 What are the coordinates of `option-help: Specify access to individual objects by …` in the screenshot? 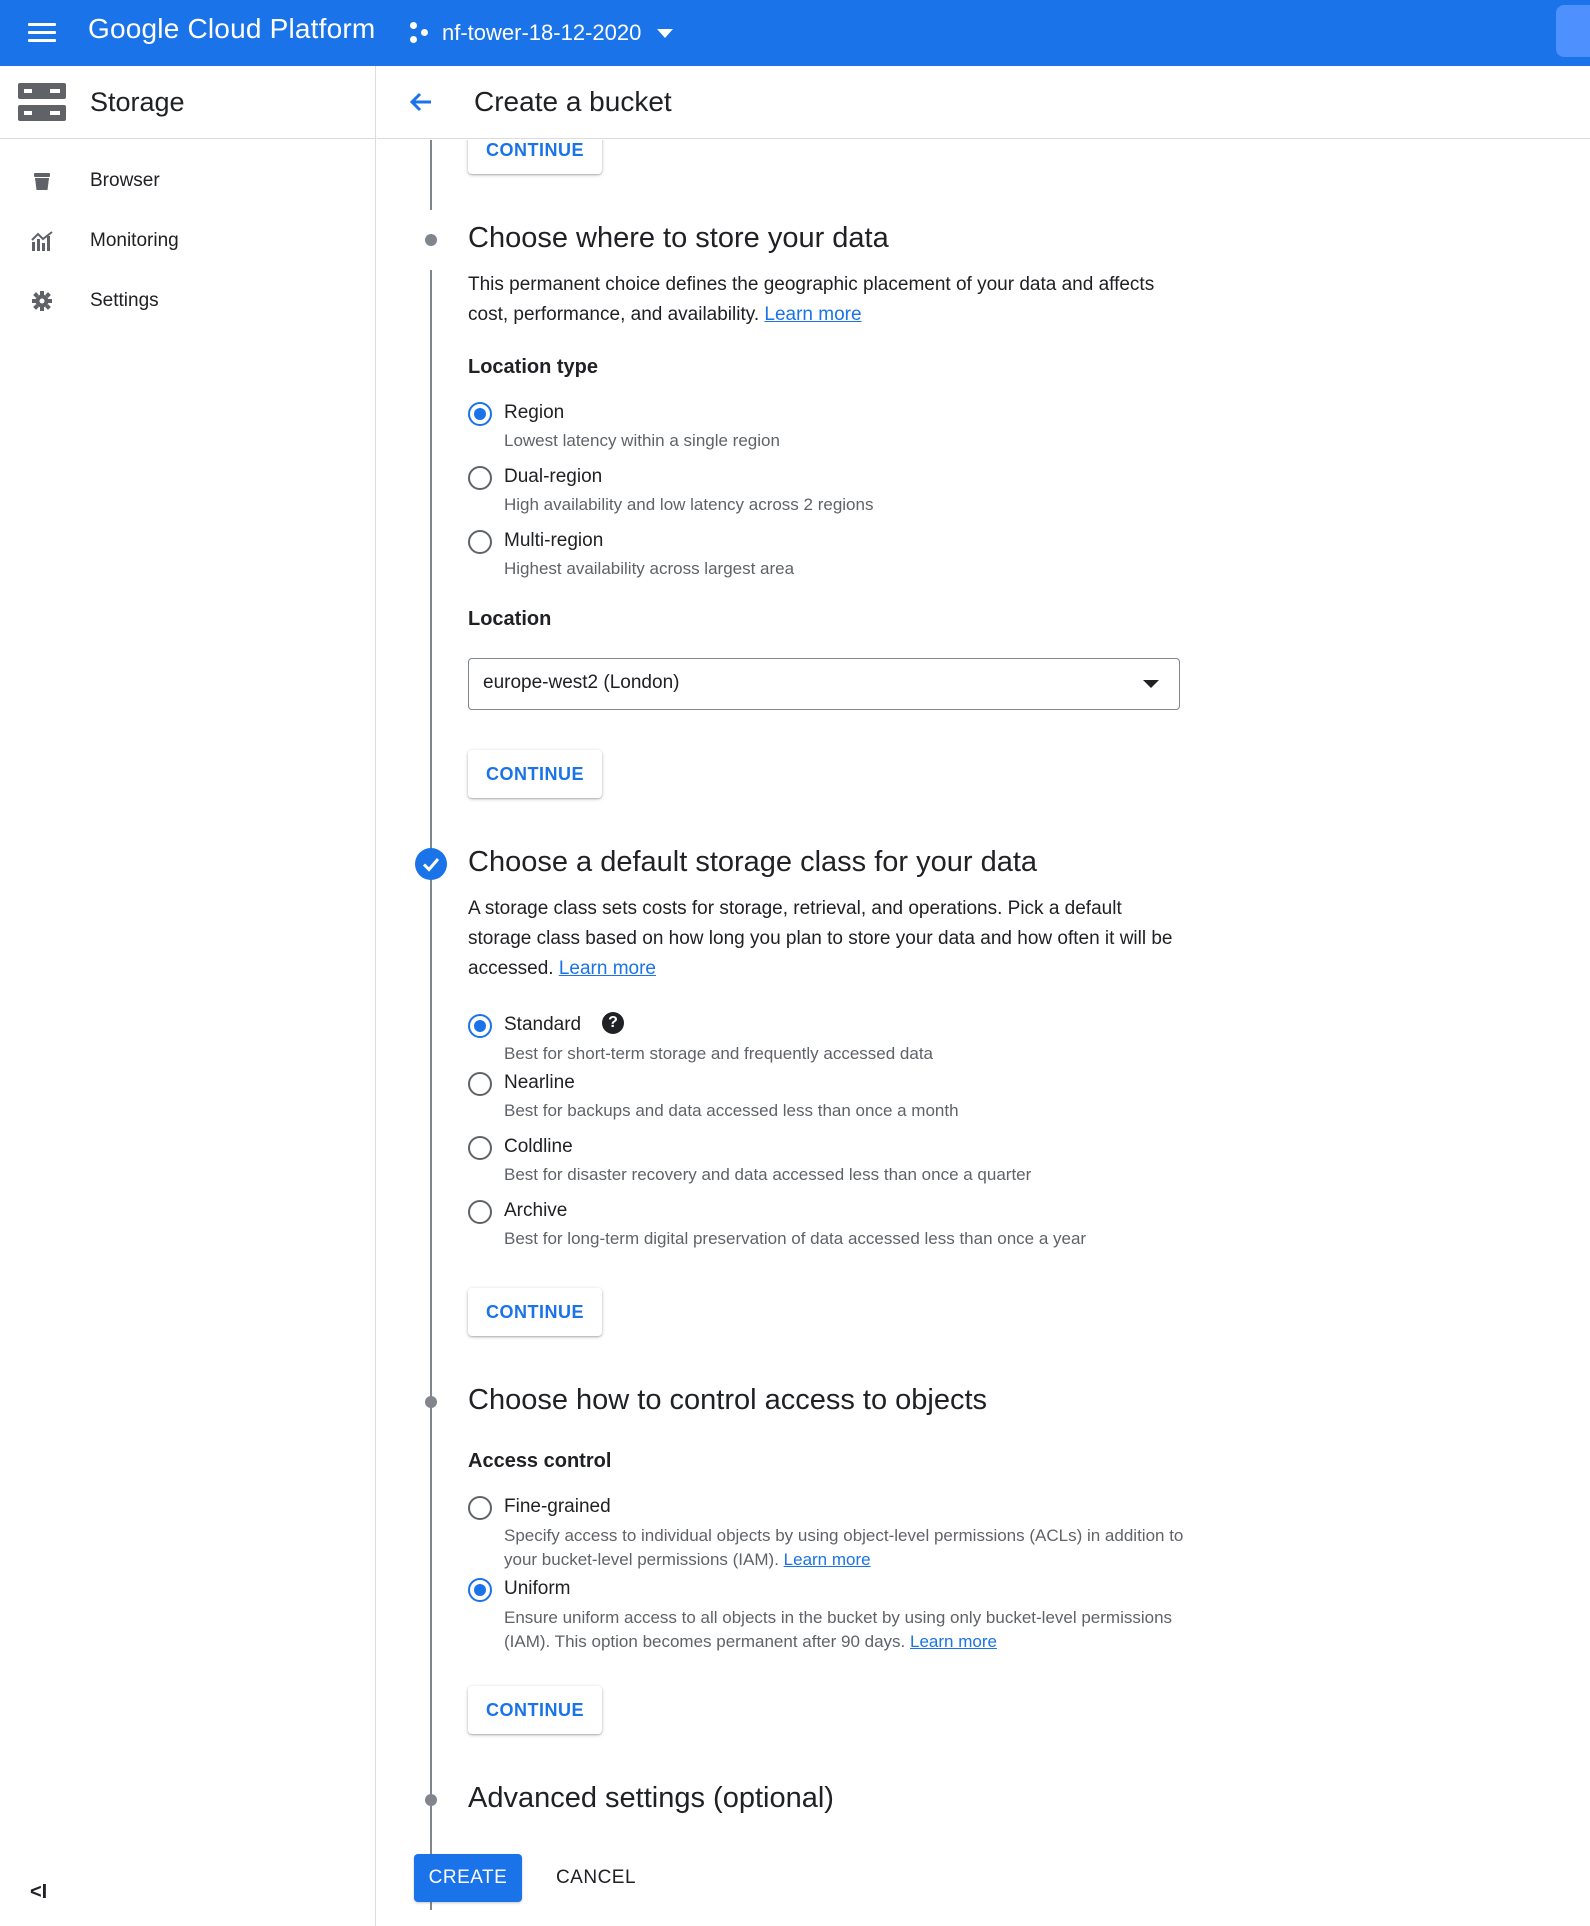 It's located at (844, 1548).